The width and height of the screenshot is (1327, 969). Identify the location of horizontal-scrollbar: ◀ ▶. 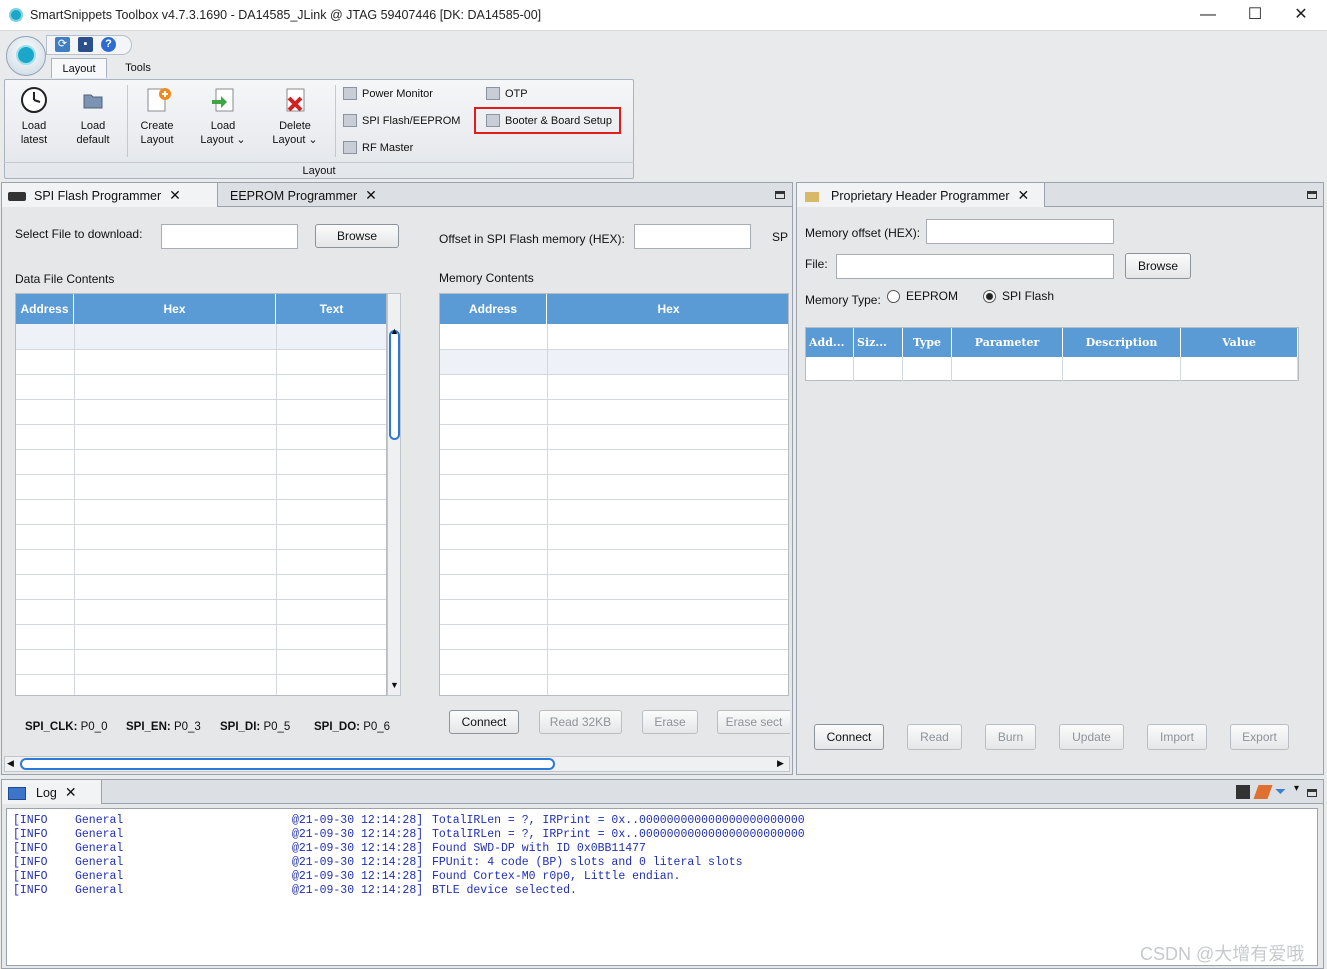
(397, 764).